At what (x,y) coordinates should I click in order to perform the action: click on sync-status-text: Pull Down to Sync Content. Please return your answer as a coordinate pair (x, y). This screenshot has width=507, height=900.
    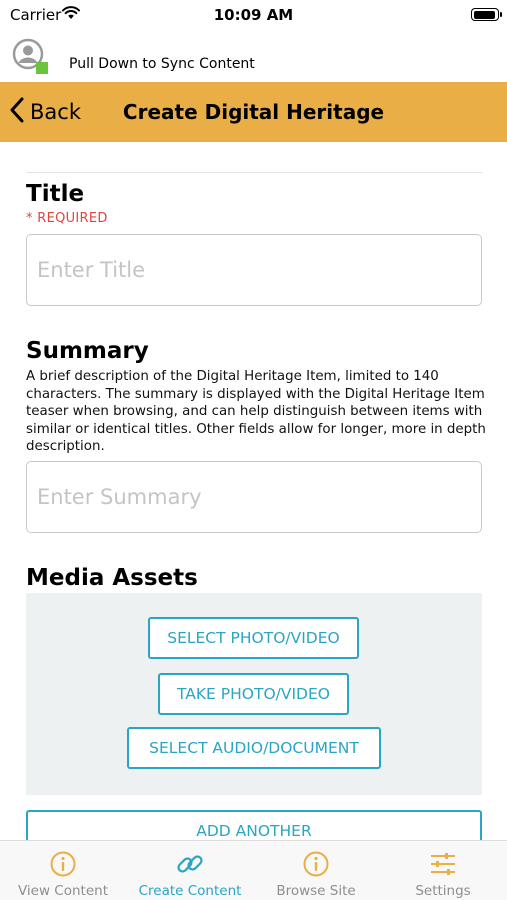
    Looking at the image, I should click on (162, 64).